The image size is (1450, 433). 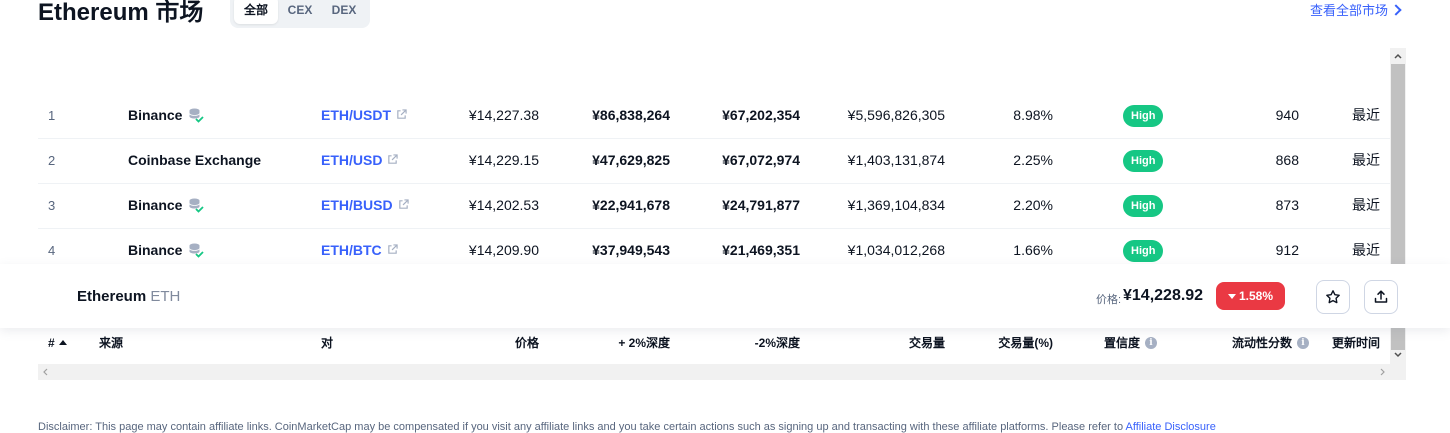 I want to click on row-minus-depth: ¥67,072,974, so click(x=761, y=160).